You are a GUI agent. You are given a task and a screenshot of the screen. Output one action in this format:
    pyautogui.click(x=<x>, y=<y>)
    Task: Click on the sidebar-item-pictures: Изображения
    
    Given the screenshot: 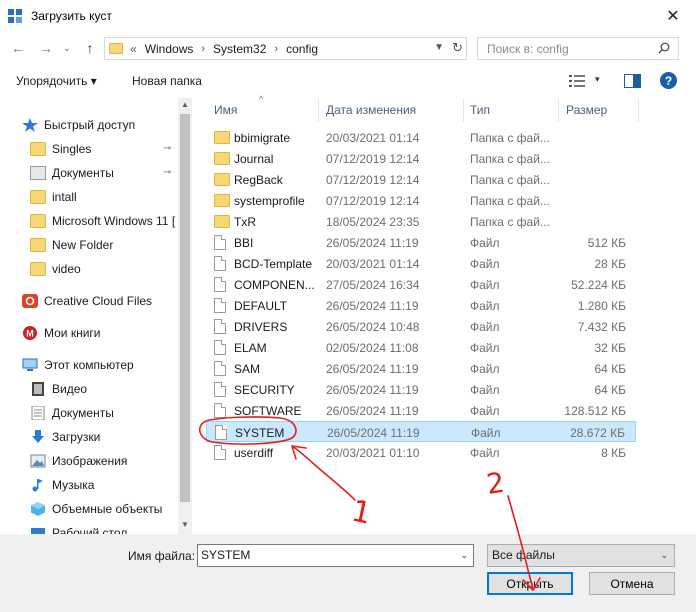 What is the action you would take?
    pyautogui.click(x=78, y=461)
    